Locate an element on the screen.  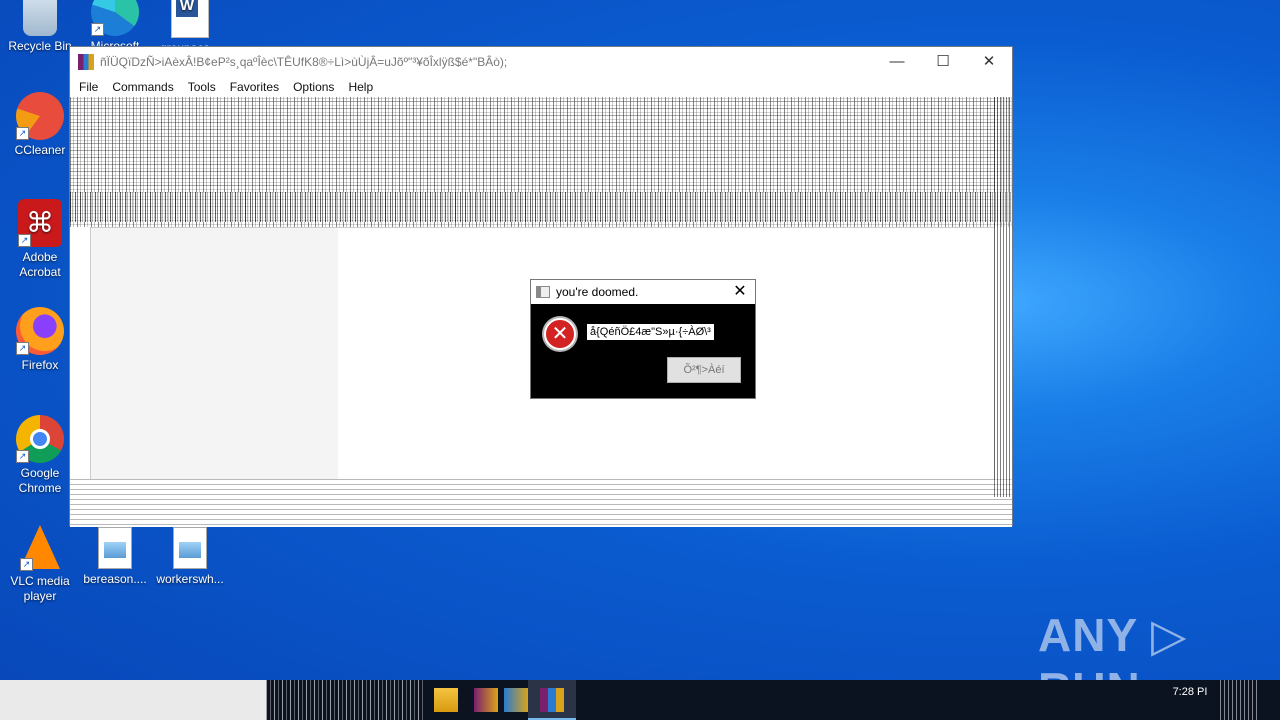
dialog-title: you're doomed. is located at coordinates (597, 292).